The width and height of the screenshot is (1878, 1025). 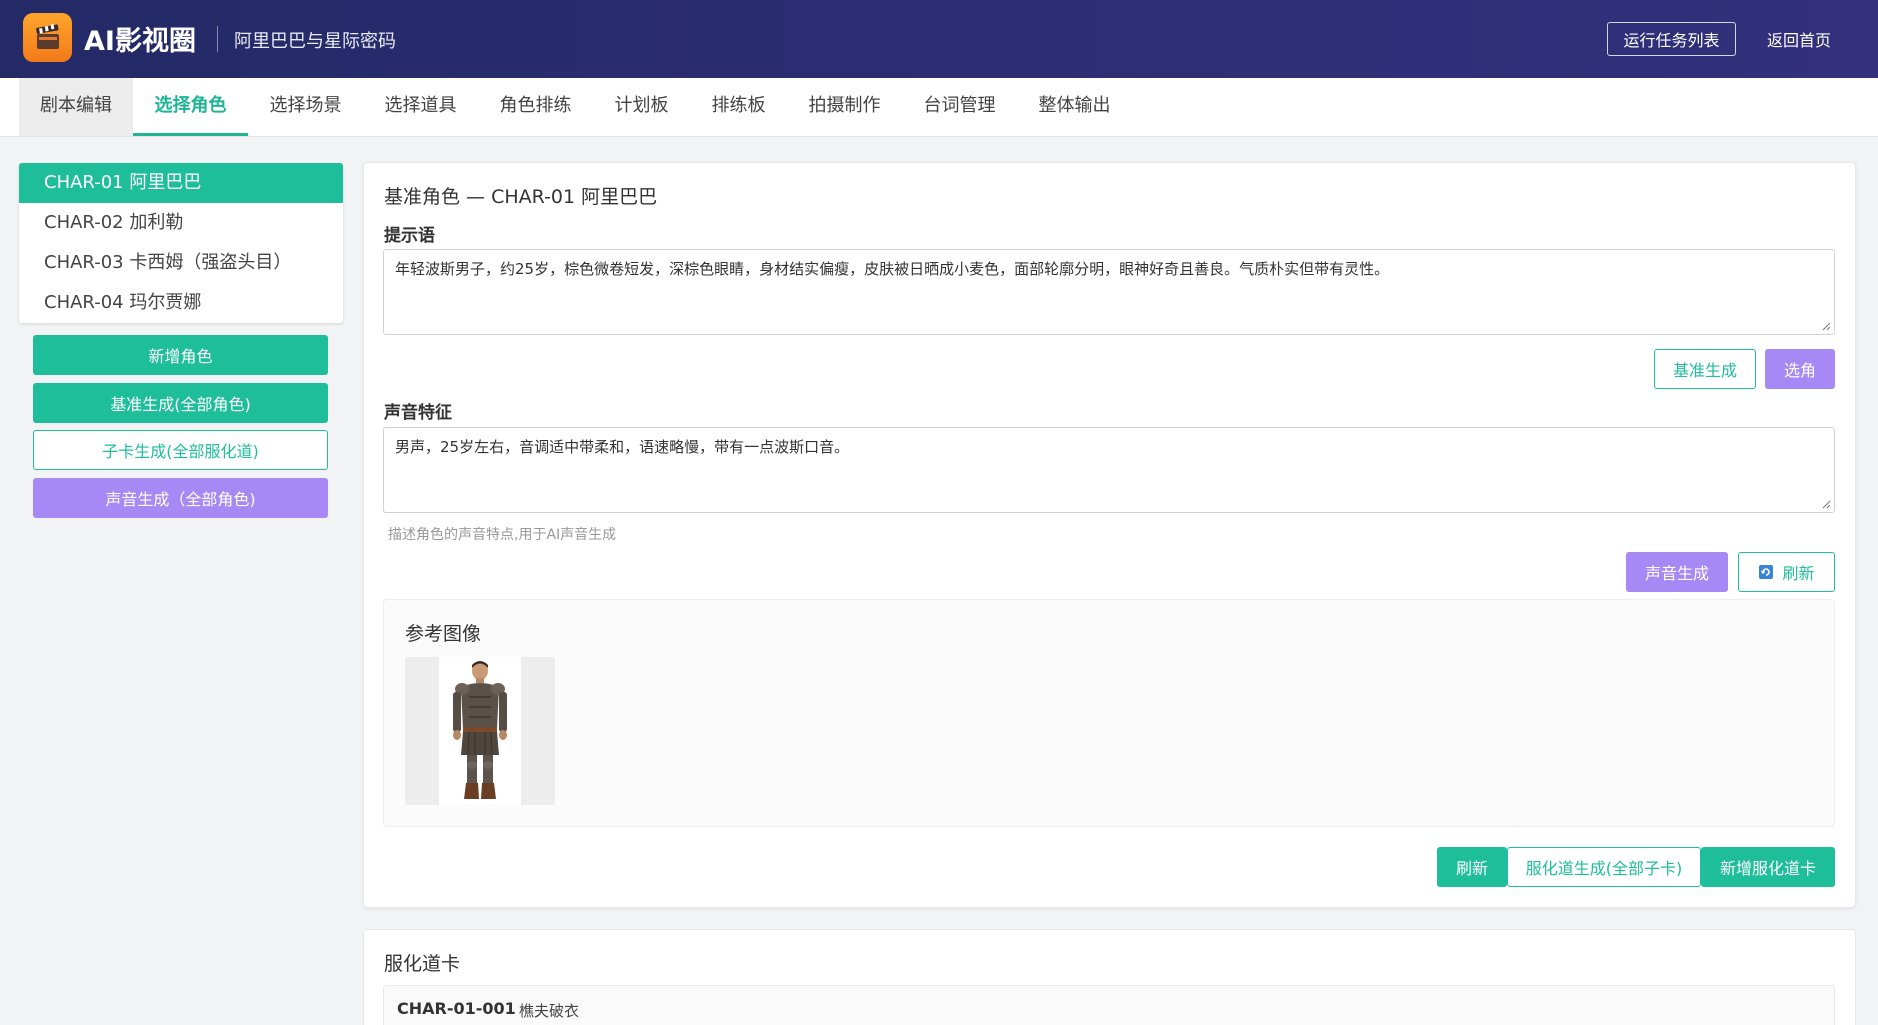 I want to click on clapperboard-logo-icon, so click(x=47, y=37).